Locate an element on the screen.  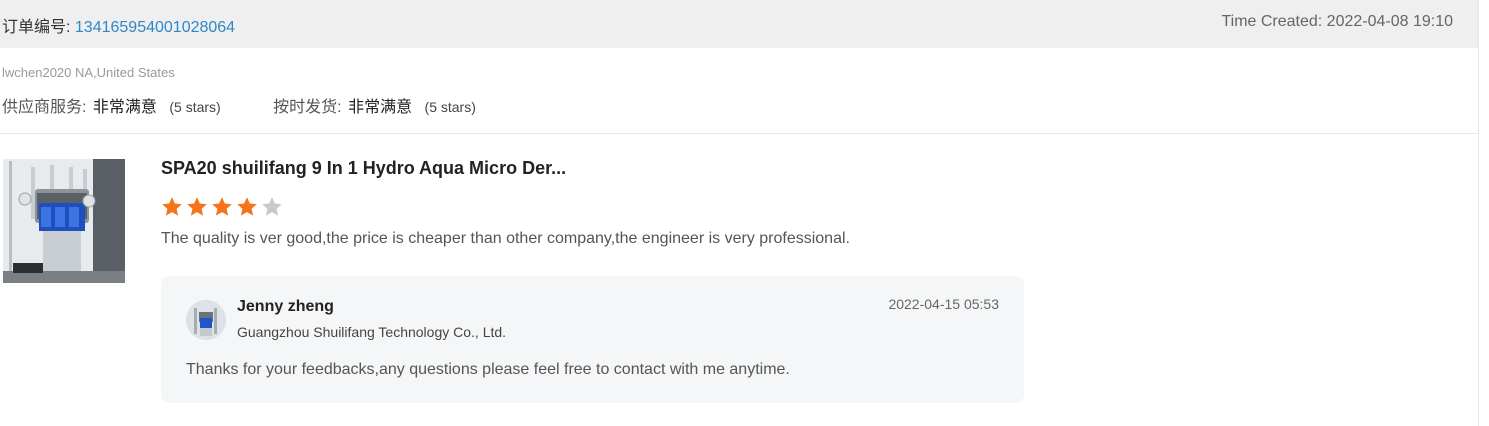
rating-supplier-service: 供应商服务: 非常满意 (5 stars) is located at coordinates (111, 105).